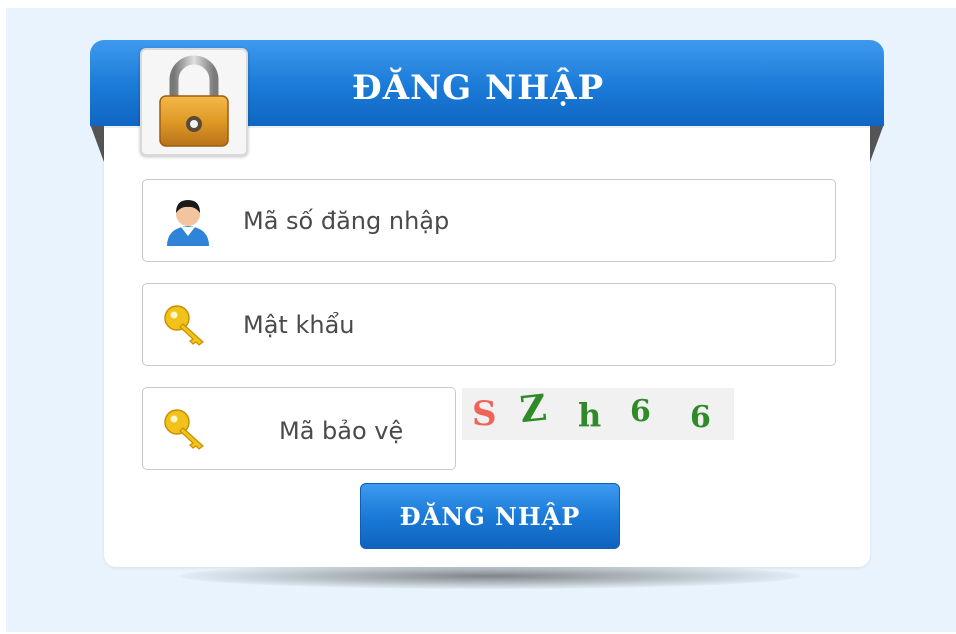 Image resolution: width=956 pixels, height=634 pixels. I want to click on password-field, so click(489, 324).